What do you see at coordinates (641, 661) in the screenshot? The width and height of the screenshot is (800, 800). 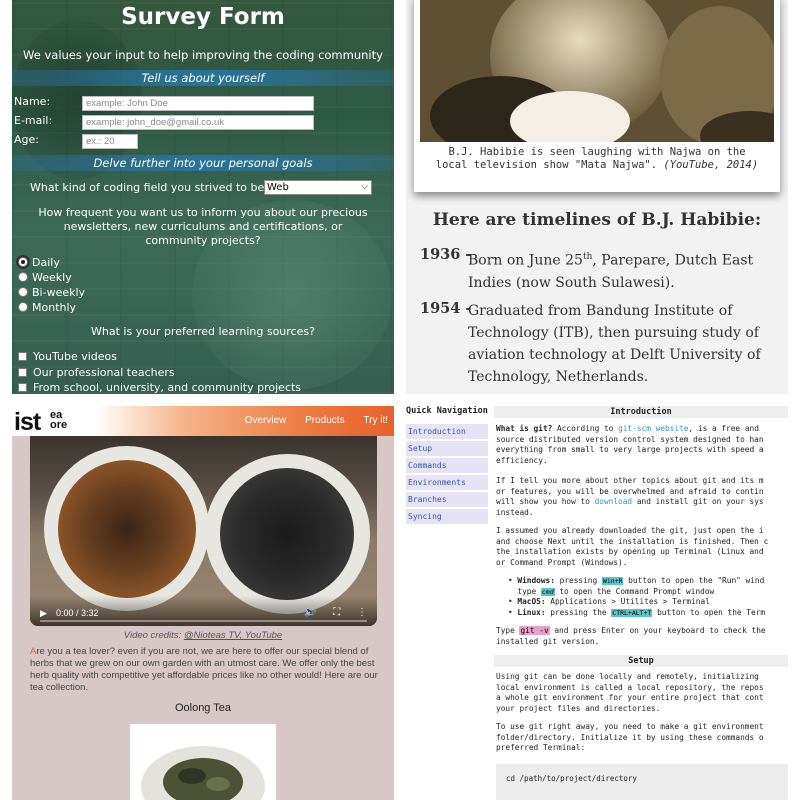 I see `section-heading-setup: Setup` at bounding box center [641, 661].